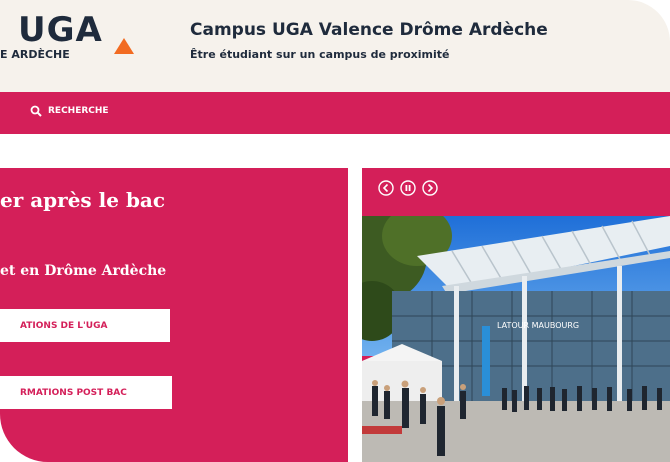 This screenshot has height=462, width=670. Describe the element at coordinates (538, 325) in the screenshot. I see `building-sign-text: LATOUR MAUBOURG` at that location.